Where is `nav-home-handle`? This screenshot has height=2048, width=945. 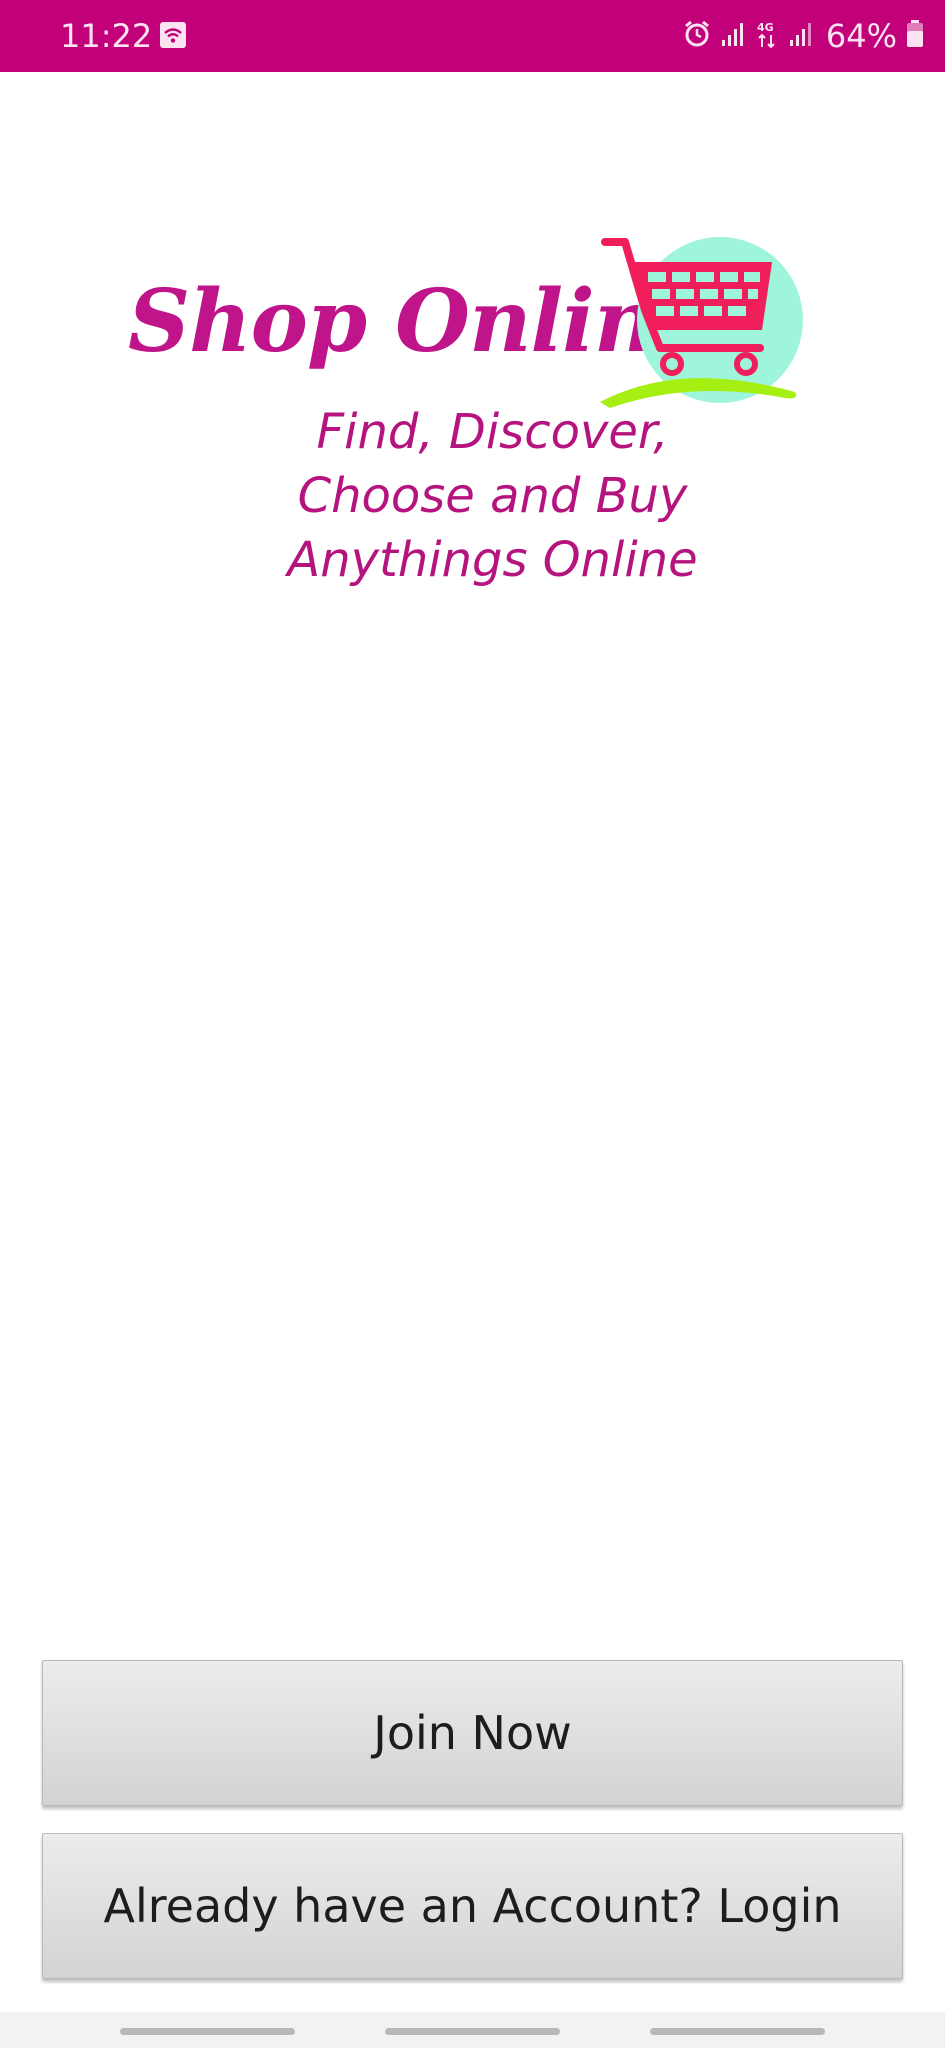 nav-home-handle is located at coordinates (472, 2031).